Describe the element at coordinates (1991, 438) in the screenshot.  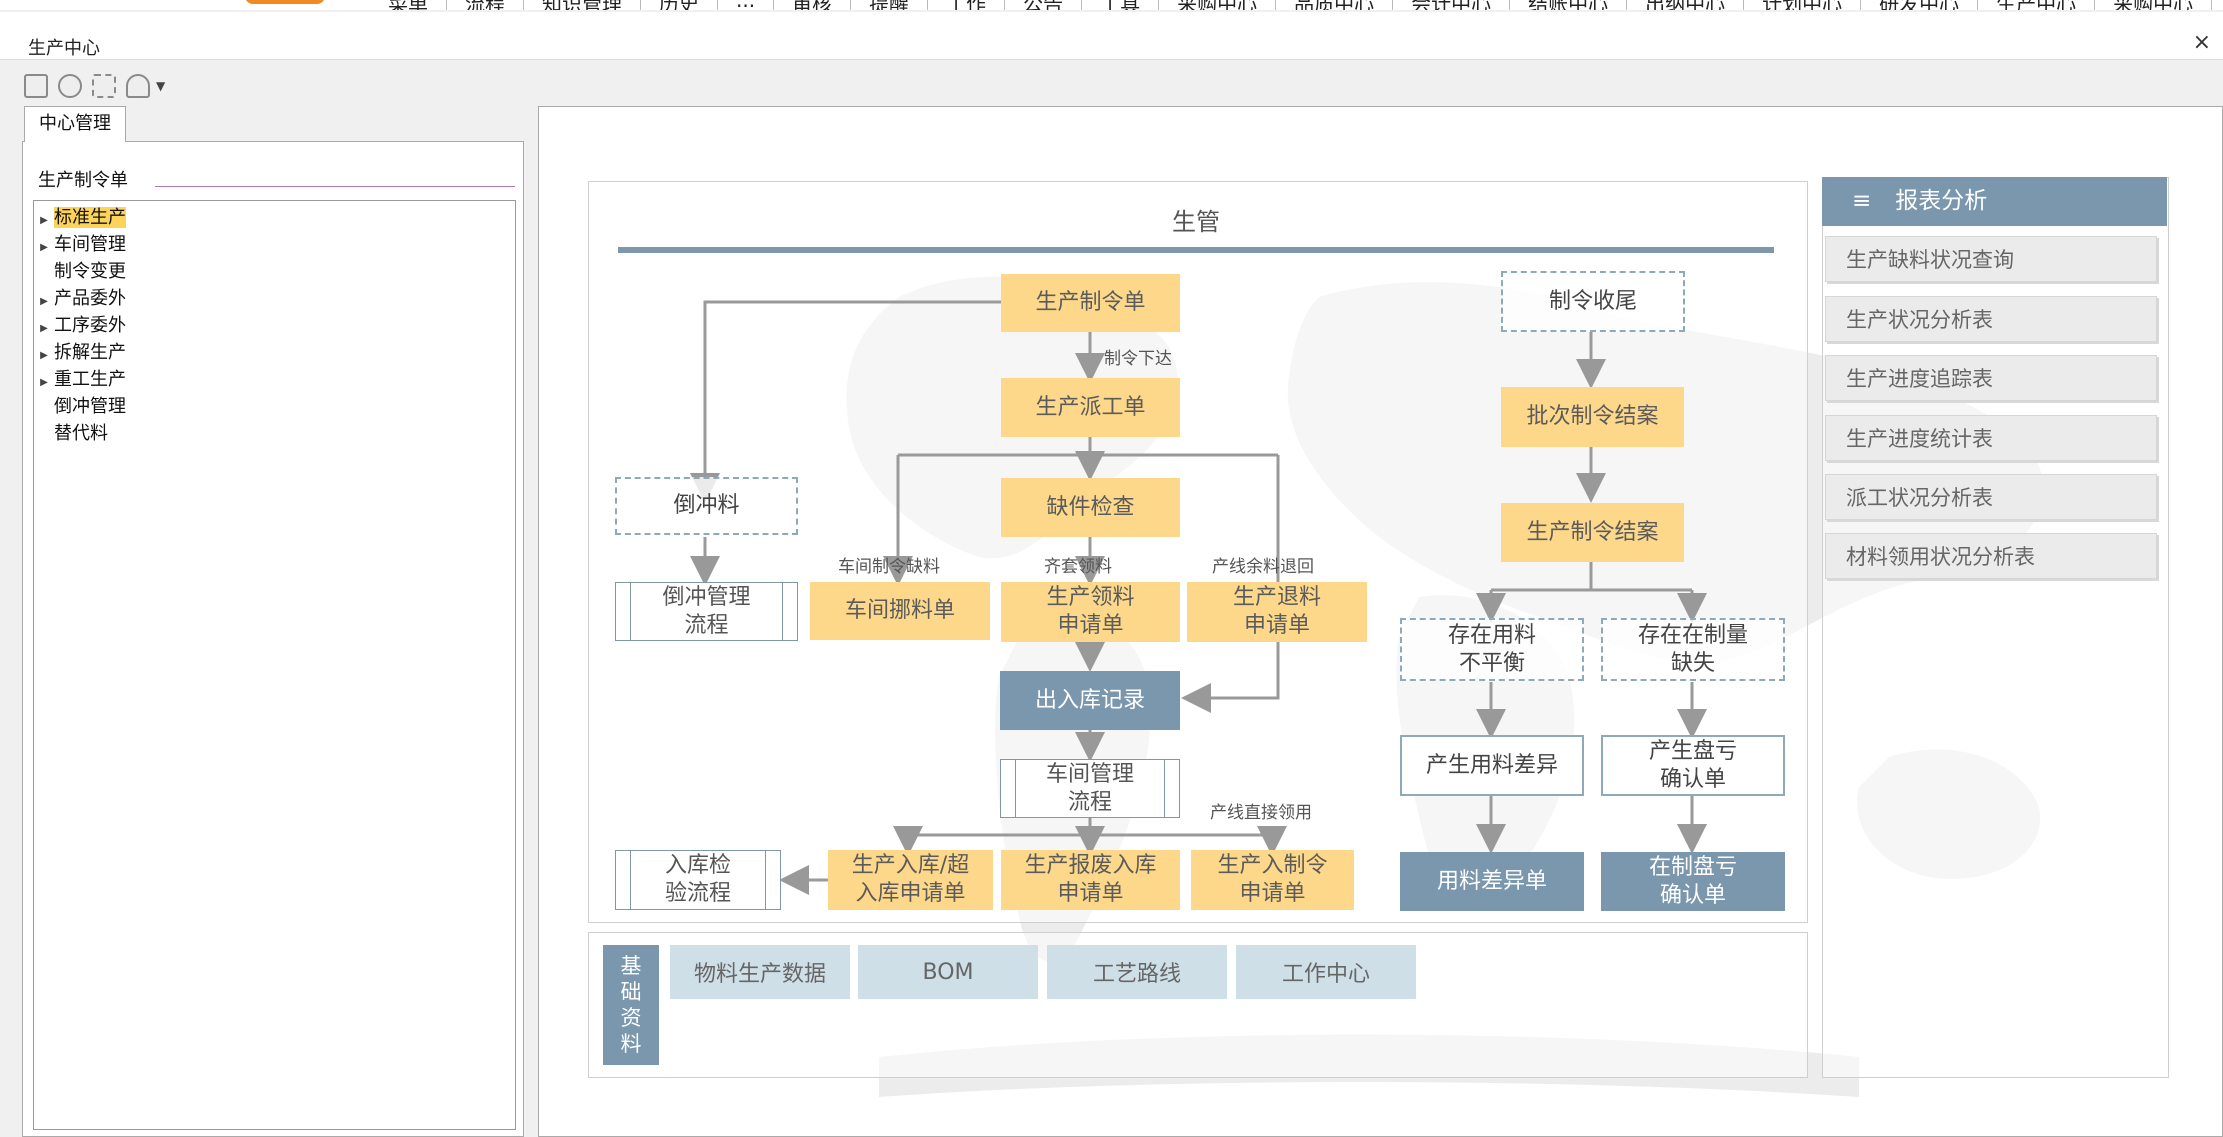
I see `report-item-progress-stats: 生产进度统计表` at that location.